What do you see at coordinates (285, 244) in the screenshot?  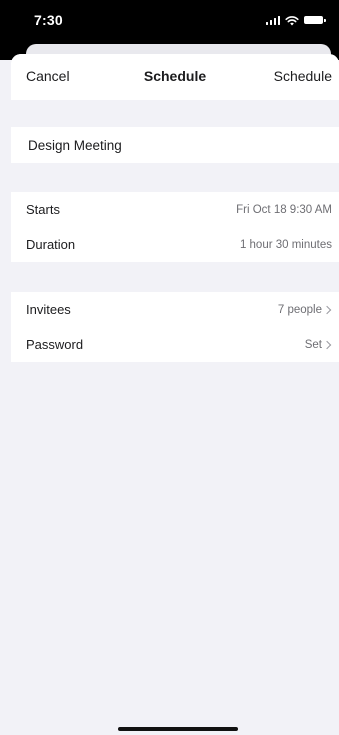 I see `duration-value: 1 hour 30 minutes` at bounding box center [285, 244].